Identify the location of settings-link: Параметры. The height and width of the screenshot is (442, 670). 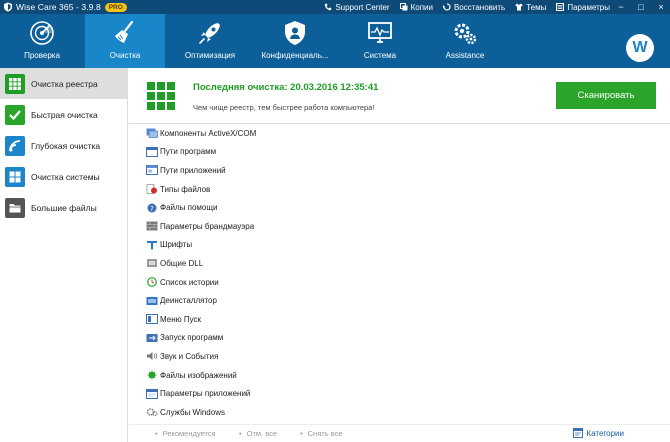
(583, 7).